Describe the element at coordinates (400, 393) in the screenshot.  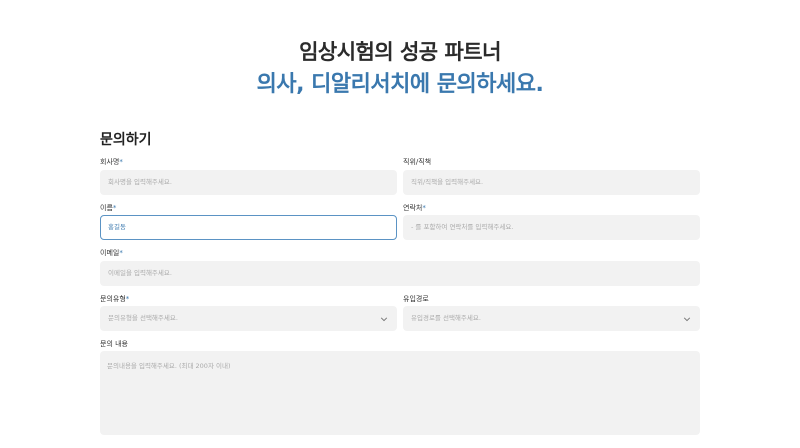
I see `content-textarea: 문의내용을 입력해주세요. (최대 200자 이내)` at that location.